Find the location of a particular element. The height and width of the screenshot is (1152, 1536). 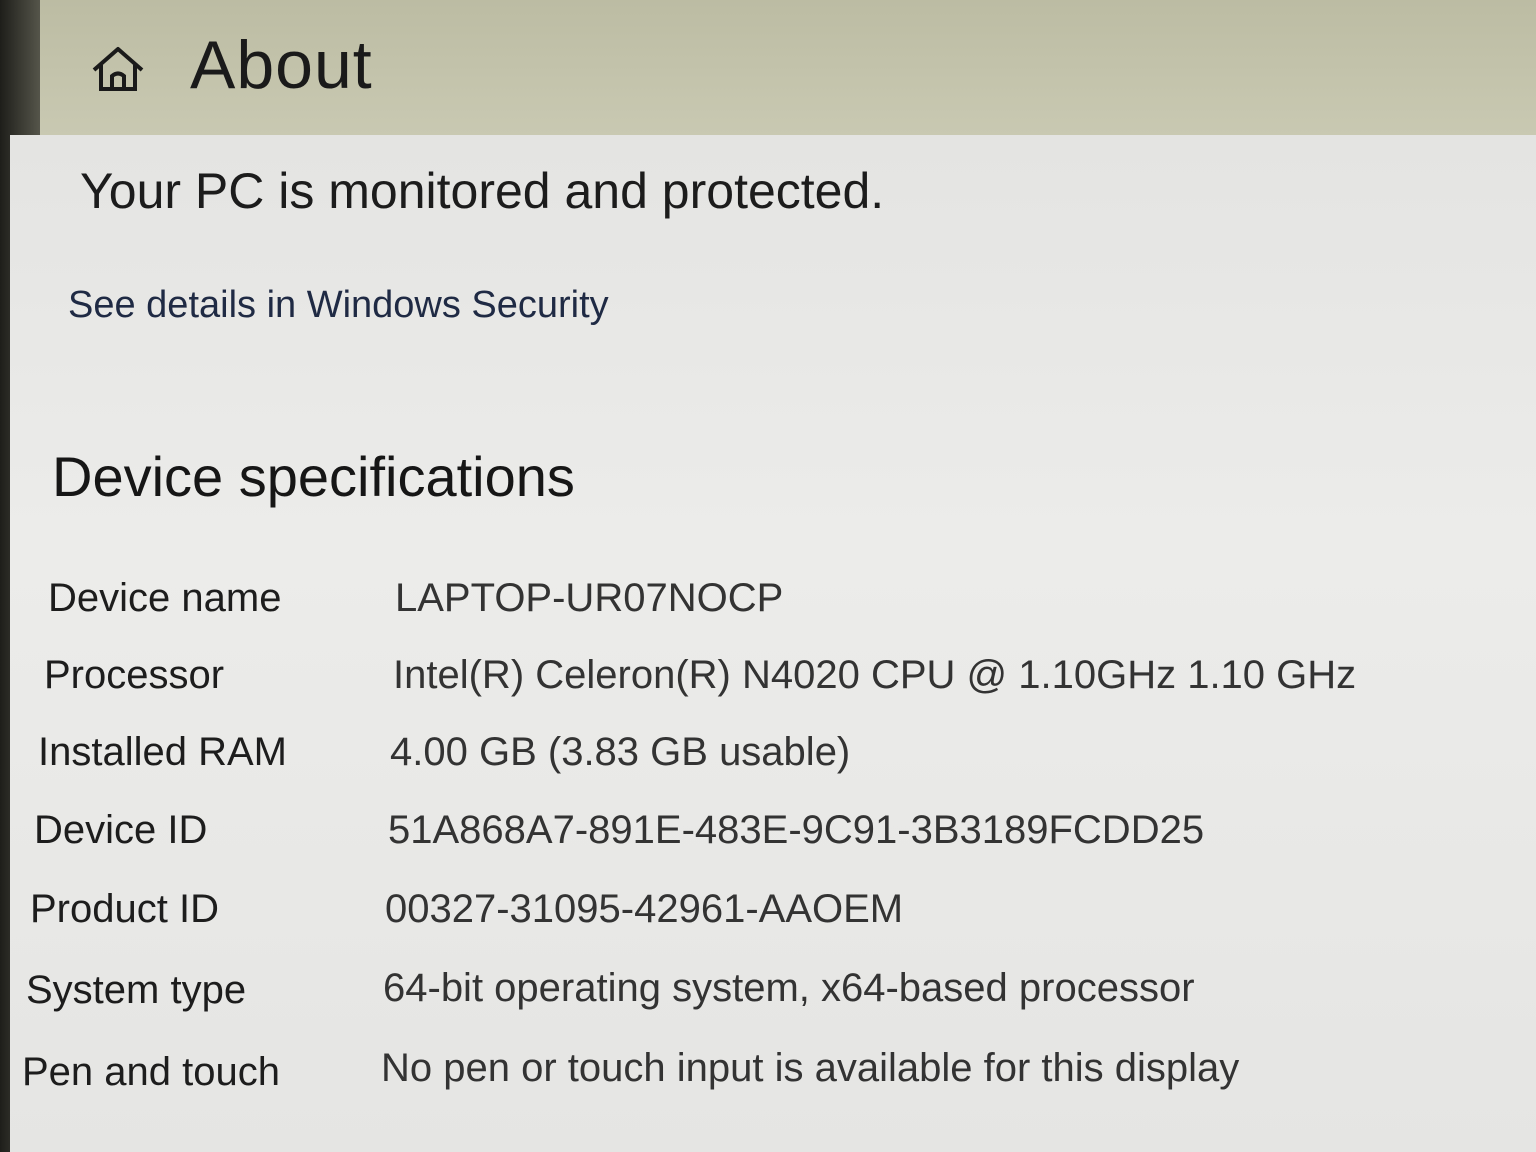

spec-label-processor: Processor is located at coordinates (134, 675).